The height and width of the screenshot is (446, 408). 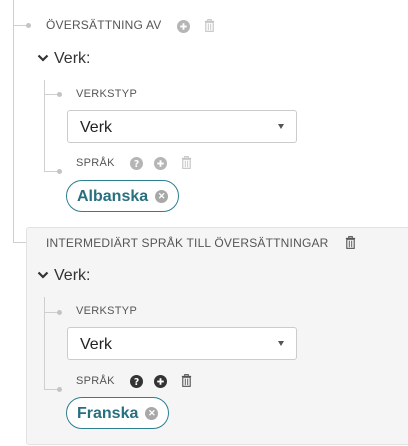 I want to click on language-tag: Albanska ✕, so click(x=123, y=196).